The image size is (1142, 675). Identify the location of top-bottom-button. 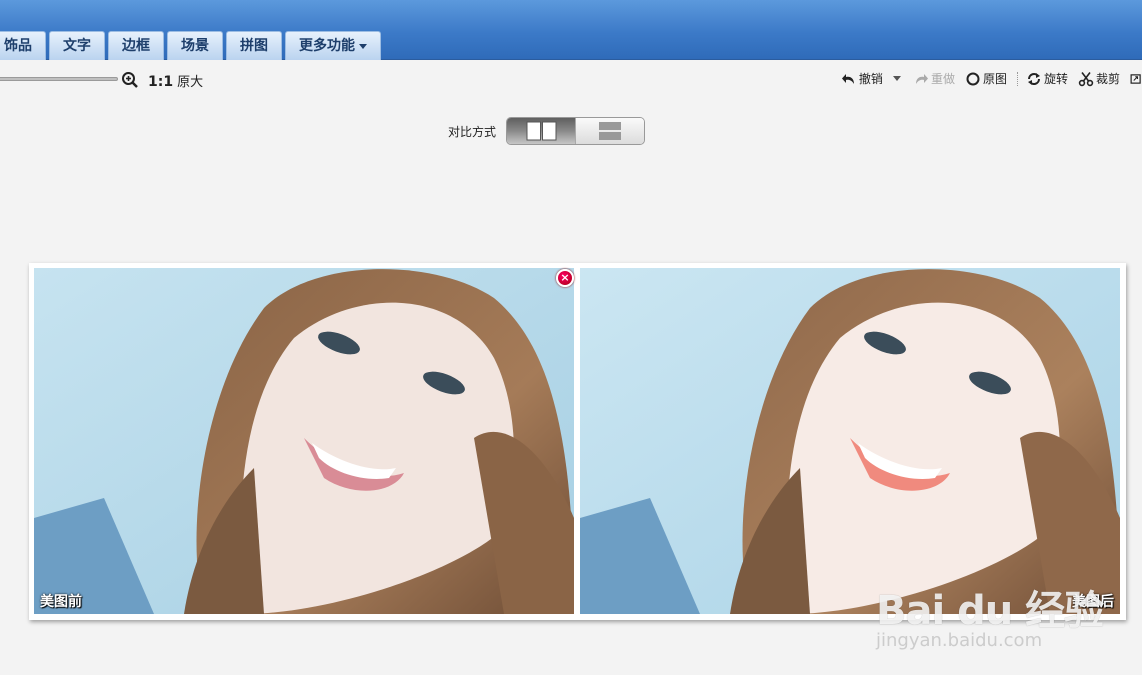
(610, 131).